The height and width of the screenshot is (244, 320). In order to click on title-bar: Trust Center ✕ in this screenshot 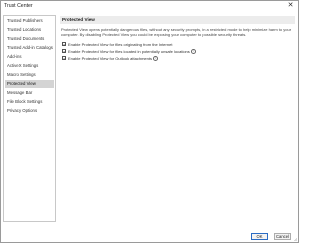, I will do `click(149, 6)`.